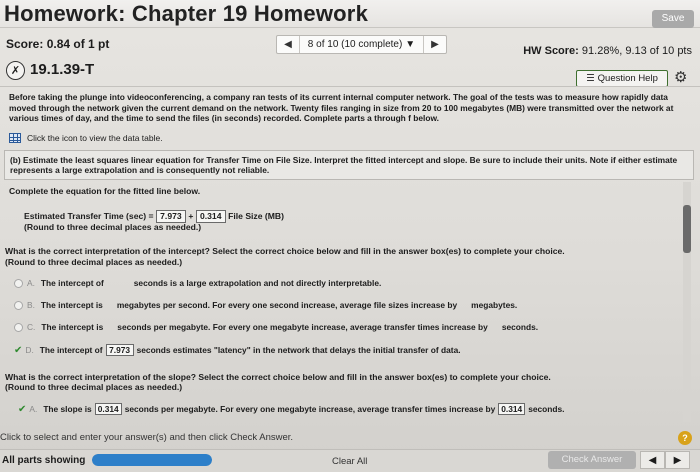 This screenshot has height=472, width=700. What do you see at coordinates (119, 283) in the screenshot?
I see `option-a-answer-box` at bounding box center [119, 283].